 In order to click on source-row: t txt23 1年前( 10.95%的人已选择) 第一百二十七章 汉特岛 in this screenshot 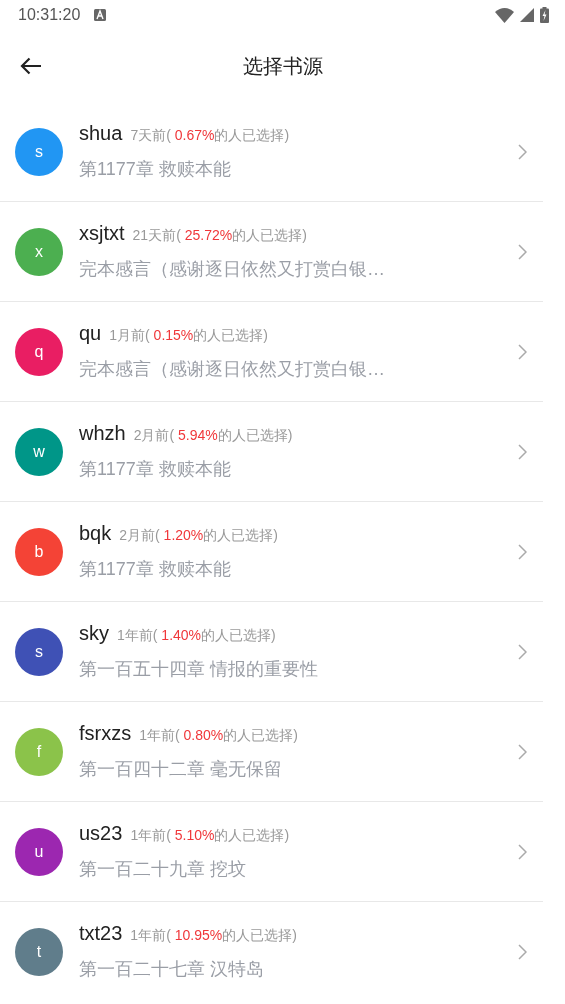, I will do `click(271, 951)`.